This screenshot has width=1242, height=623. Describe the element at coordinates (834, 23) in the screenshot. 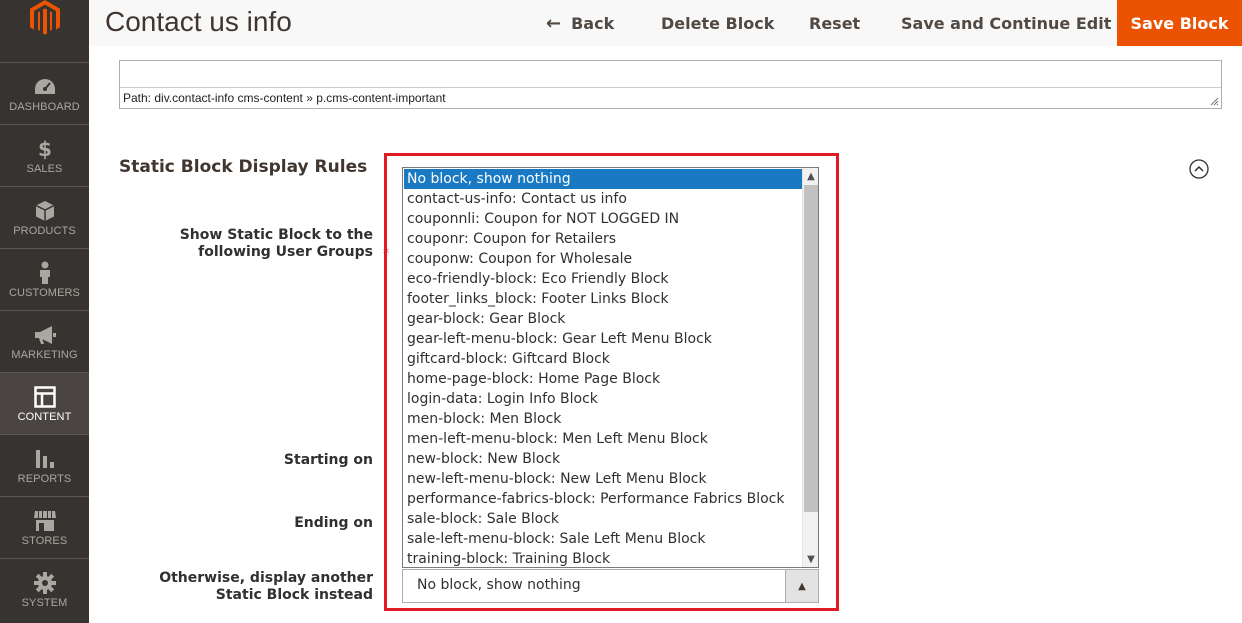

I see `reset-button: Reset` at that location.